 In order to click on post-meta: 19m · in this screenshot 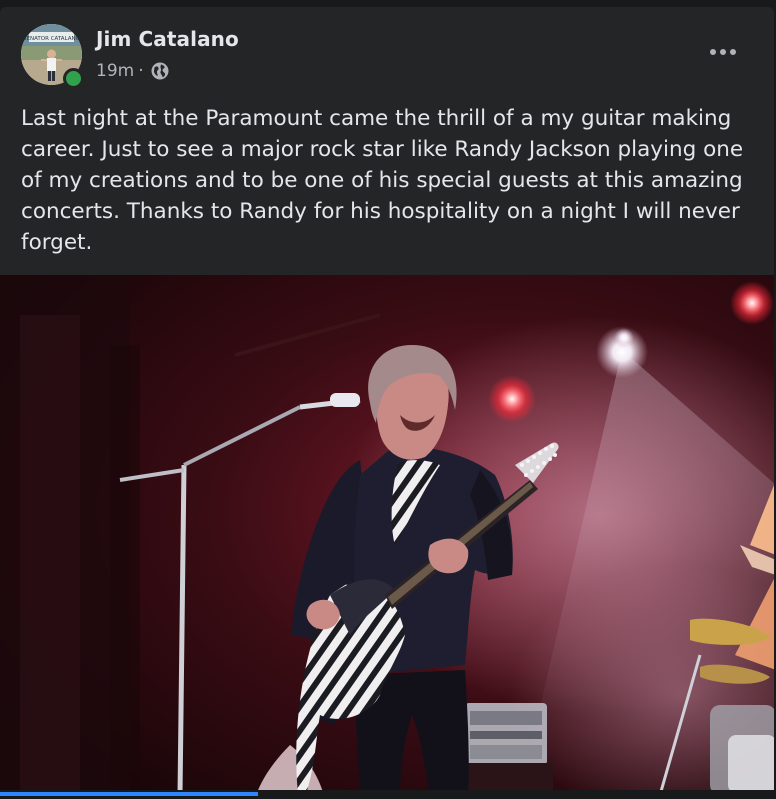, I will do `click(133, 71)`.